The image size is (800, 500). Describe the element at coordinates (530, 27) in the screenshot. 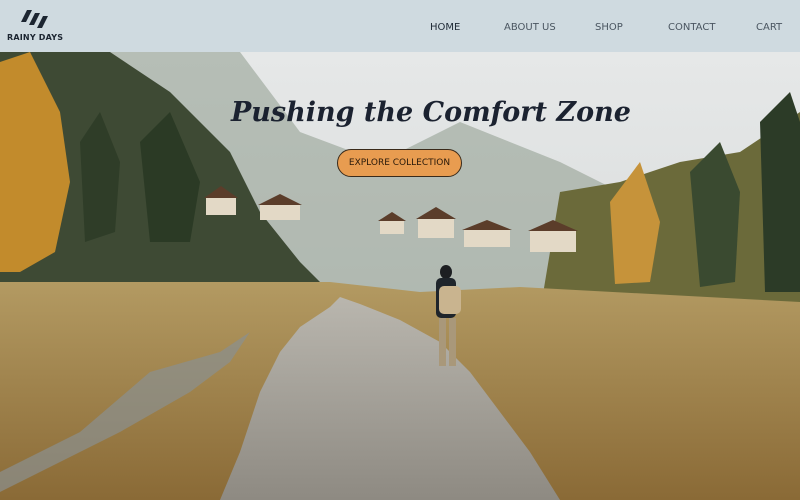

I see `nav-item-about-us: ABOUT US` at that location.